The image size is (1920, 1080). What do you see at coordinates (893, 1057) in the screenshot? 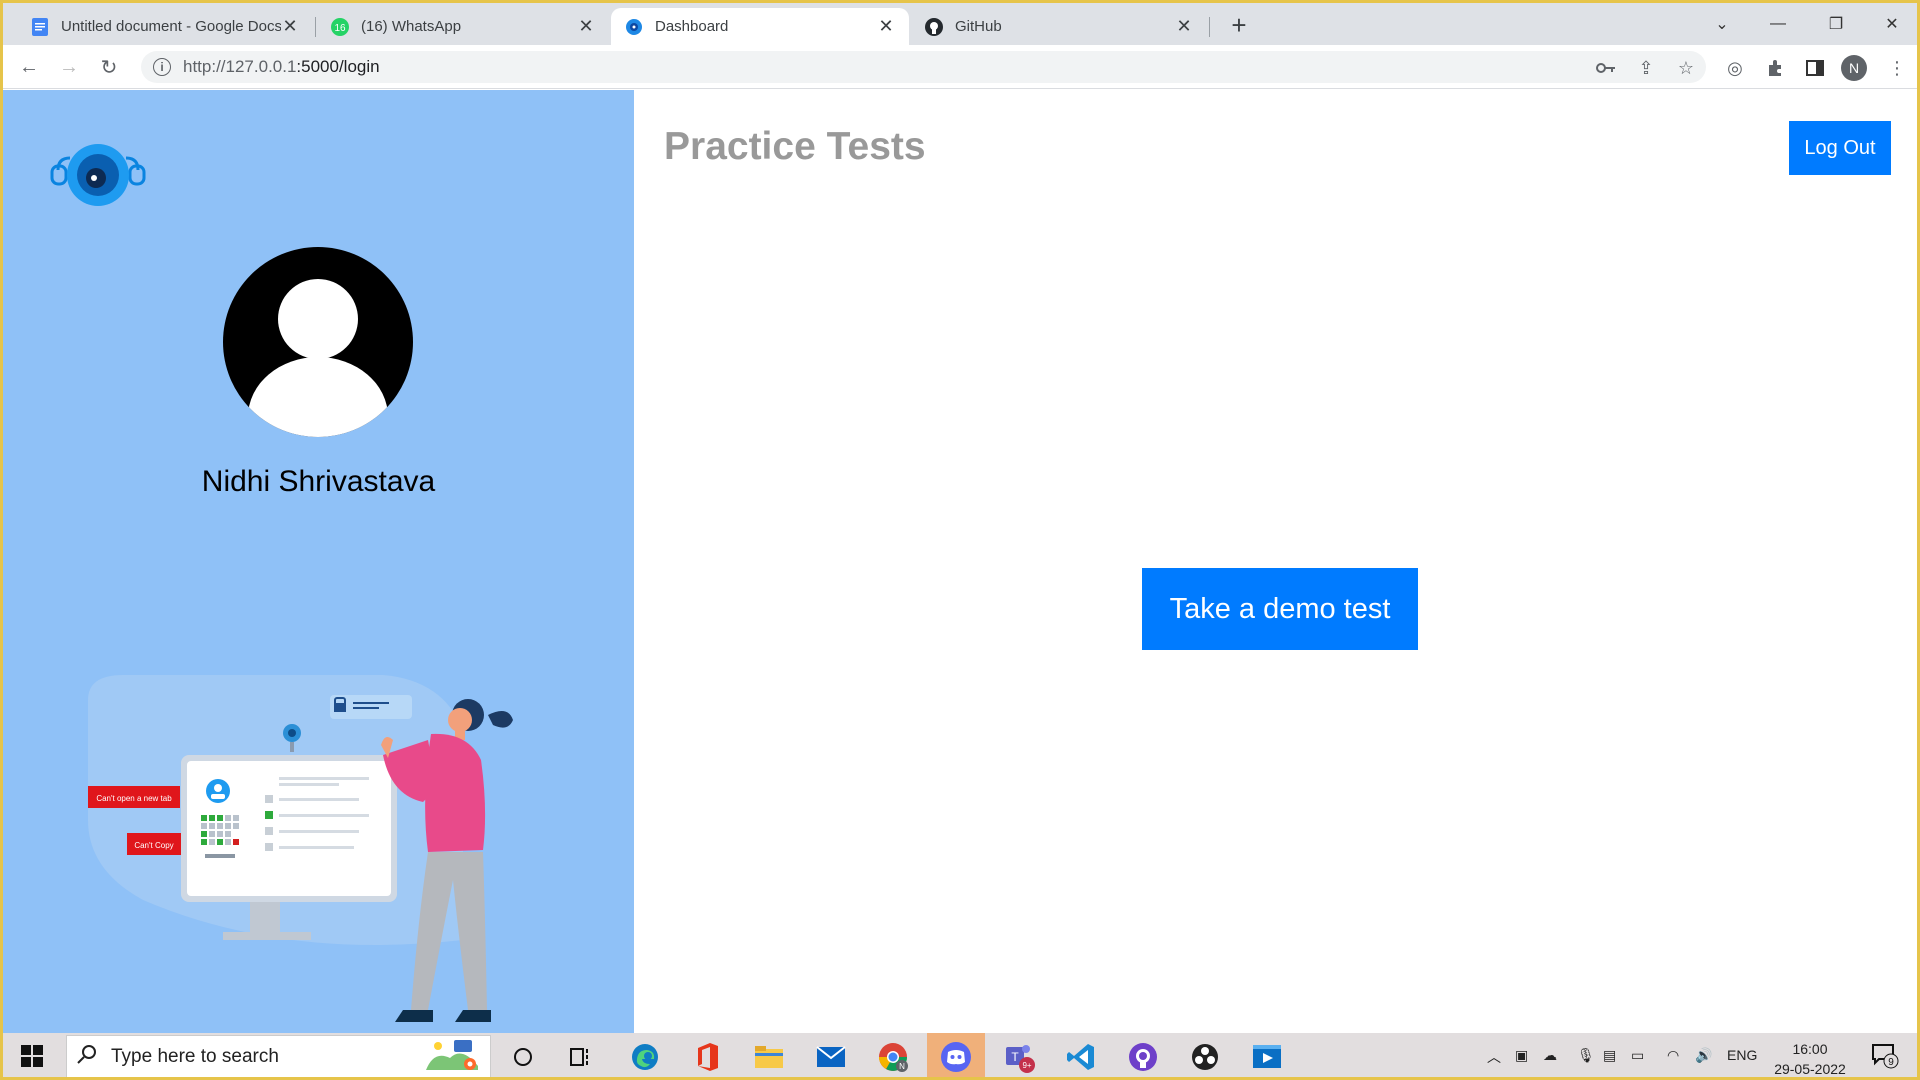
I see `chrome-icon: N` at bounding box center [893, 1057].